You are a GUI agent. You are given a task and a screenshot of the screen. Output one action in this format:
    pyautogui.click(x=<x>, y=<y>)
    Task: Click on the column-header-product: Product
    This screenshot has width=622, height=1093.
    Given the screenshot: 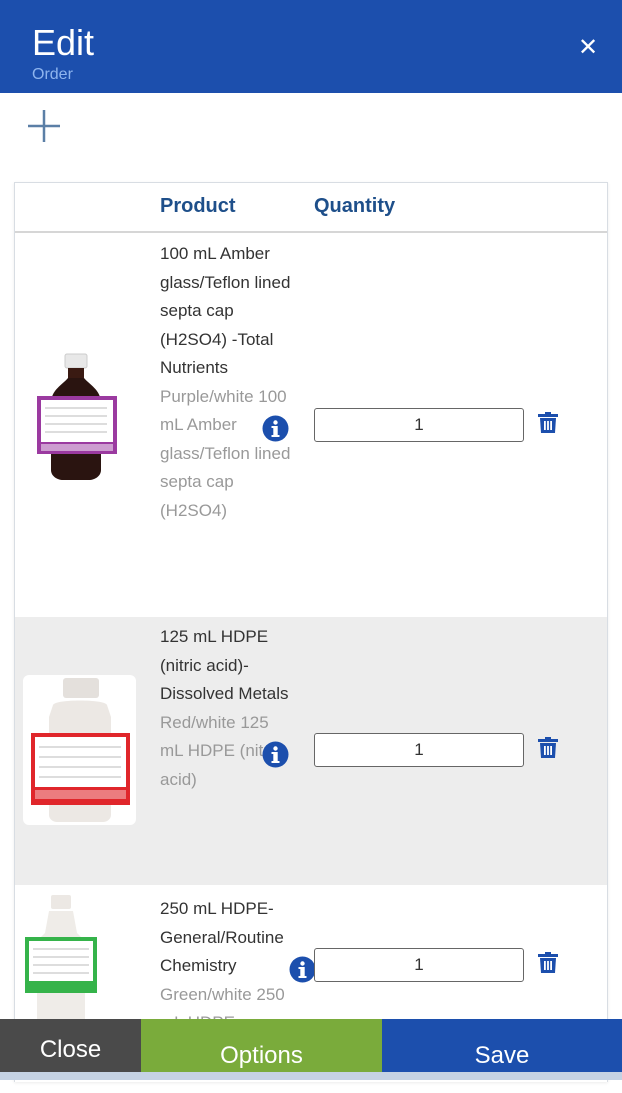 What is the action you would take?
    pyautogui.click(x=198, y=206)
    